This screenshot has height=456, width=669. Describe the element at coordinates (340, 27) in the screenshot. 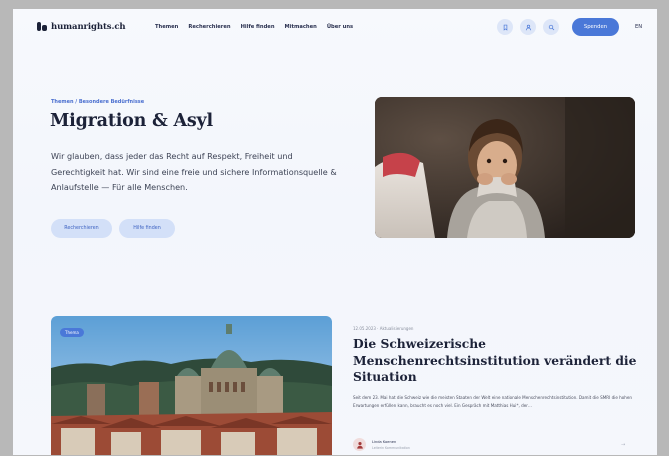

I see `nav-item-ueber-uns: Über uns` at that location.